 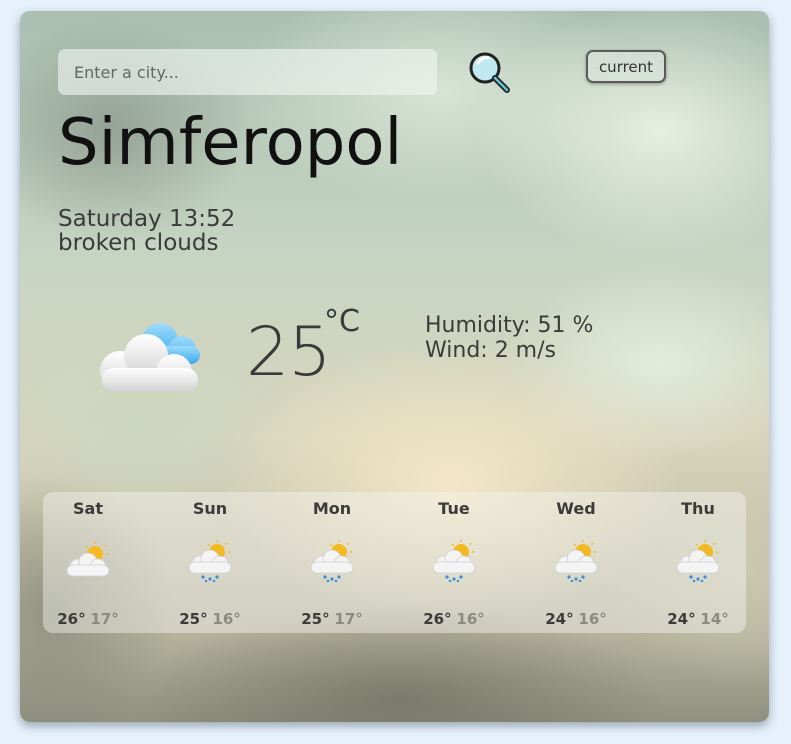 I want to click on forecast-day: Mon 25° 17°, so click(x=332, y=562).